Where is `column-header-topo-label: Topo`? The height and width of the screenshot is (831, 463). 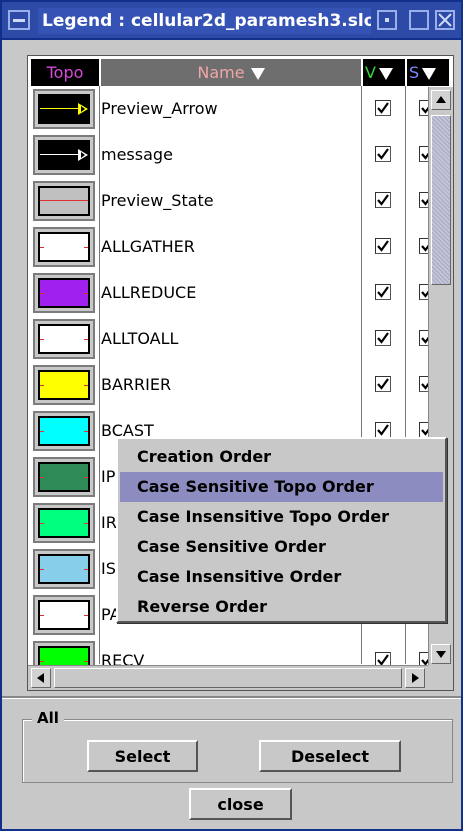
column-header-topo-label: Topo is located at coordinates (65, 72).